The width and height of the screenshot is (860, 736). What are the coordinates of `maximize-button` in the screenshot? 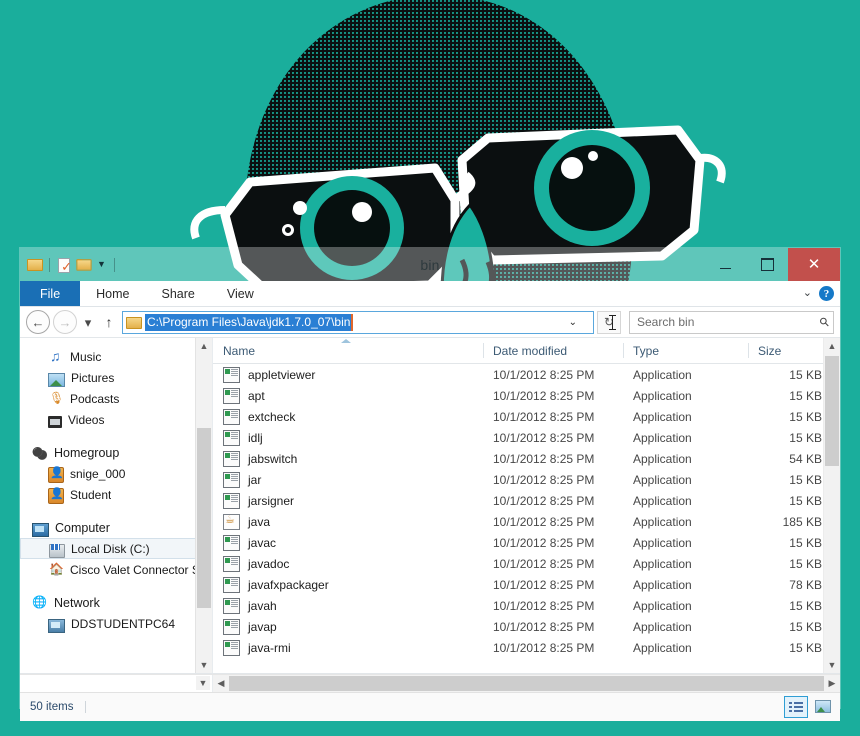 It's located at (767, 264).